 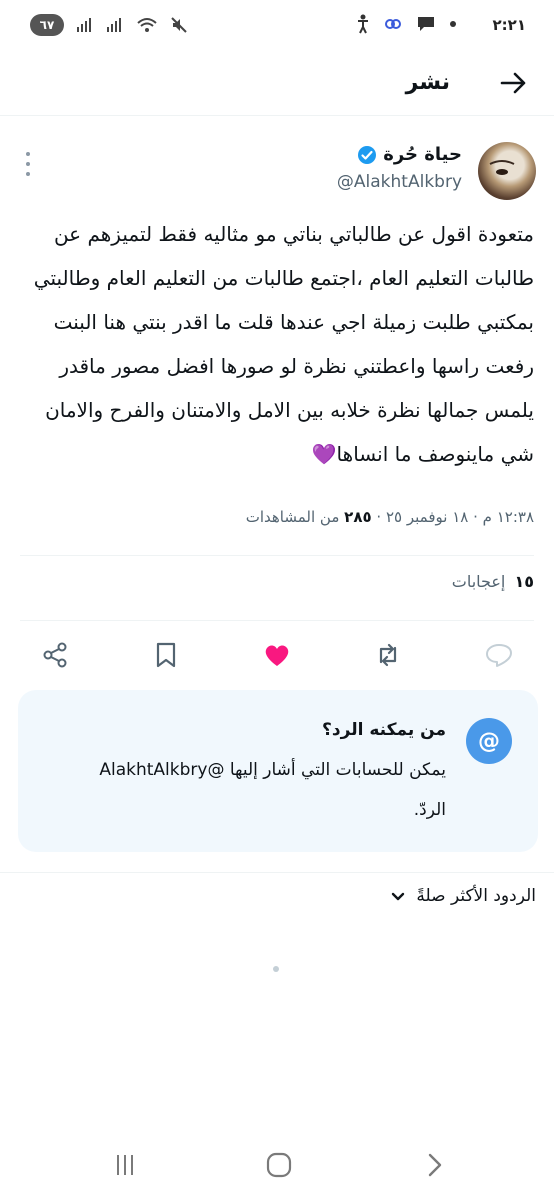 I want to click on tweet-actions, so click(x=277, y=656).